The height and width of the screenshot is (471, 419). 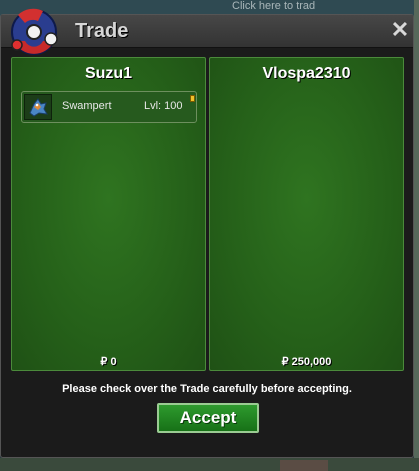 I want to click on background-right-edge, so click(x=416, y=235).